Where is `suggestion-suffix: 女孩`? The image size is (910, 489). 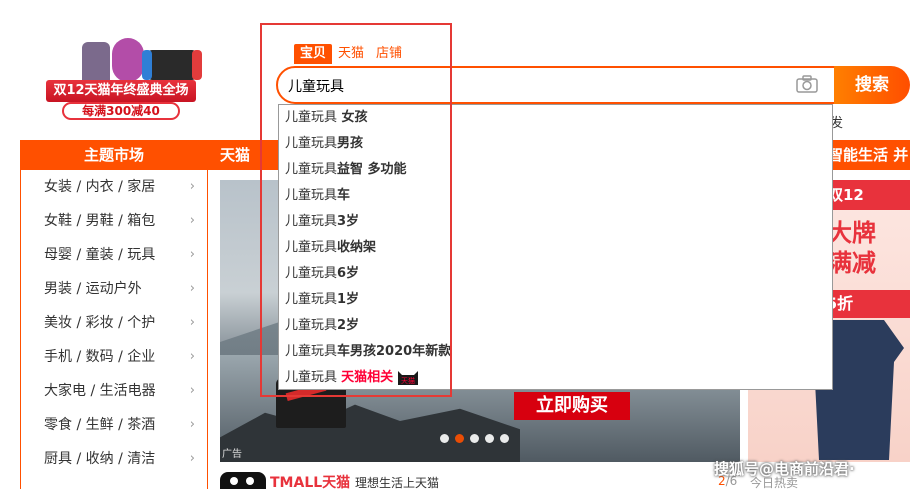
suggestion-suffix: 女孩 is located at coordinates (352, 117).